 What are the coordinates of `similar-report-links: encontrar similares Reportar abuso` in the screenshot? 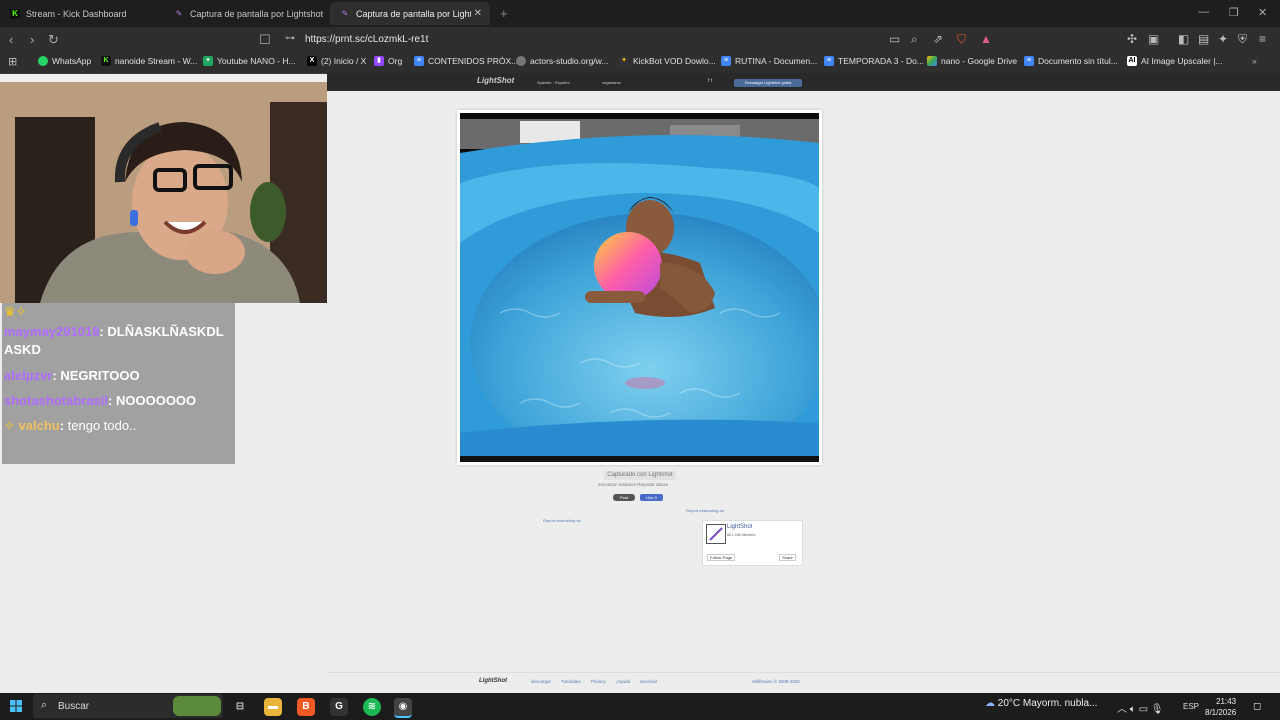 It's located at (633, 484).